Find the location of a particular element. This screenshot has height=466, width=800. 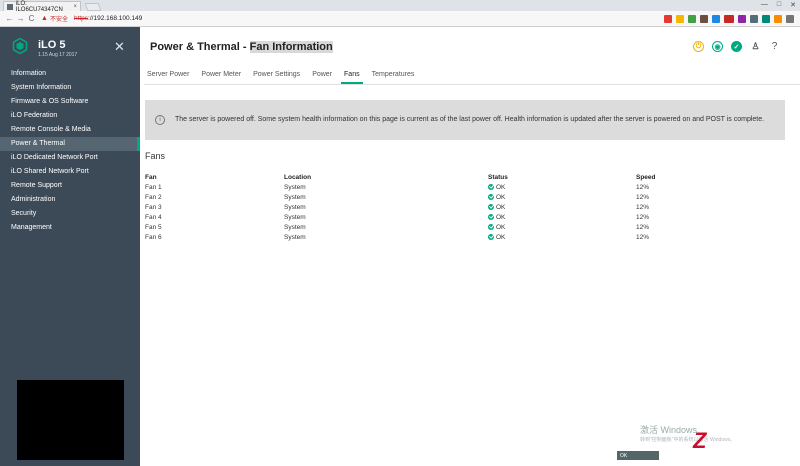

sidebar-item-system-information: System Information is located at coordinates (70, 88).